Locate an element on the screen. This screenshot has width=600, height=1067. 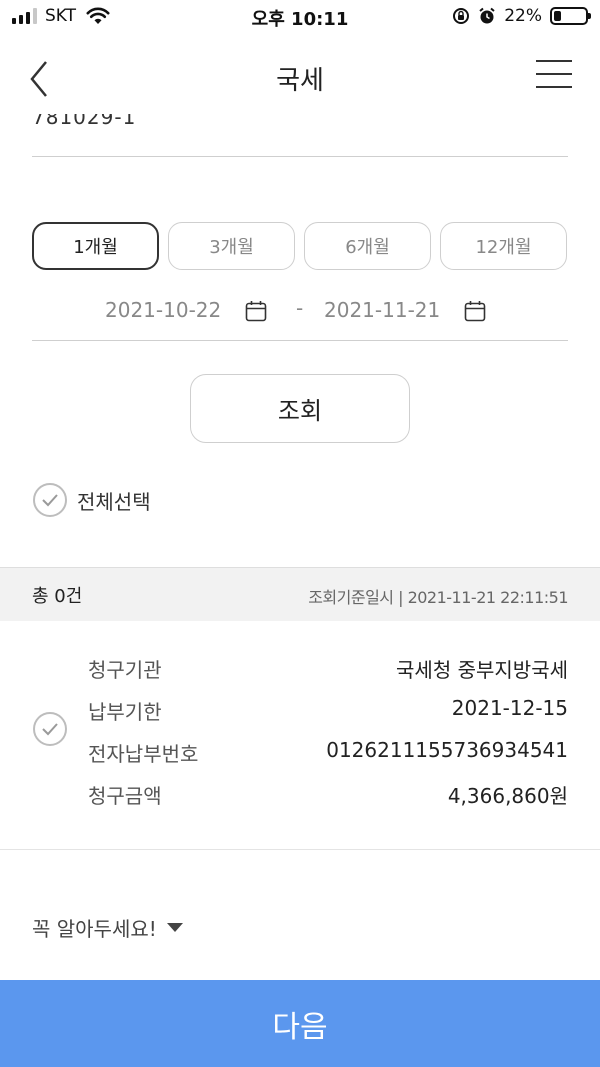
battery-fill is located at coordinates (557, 16).